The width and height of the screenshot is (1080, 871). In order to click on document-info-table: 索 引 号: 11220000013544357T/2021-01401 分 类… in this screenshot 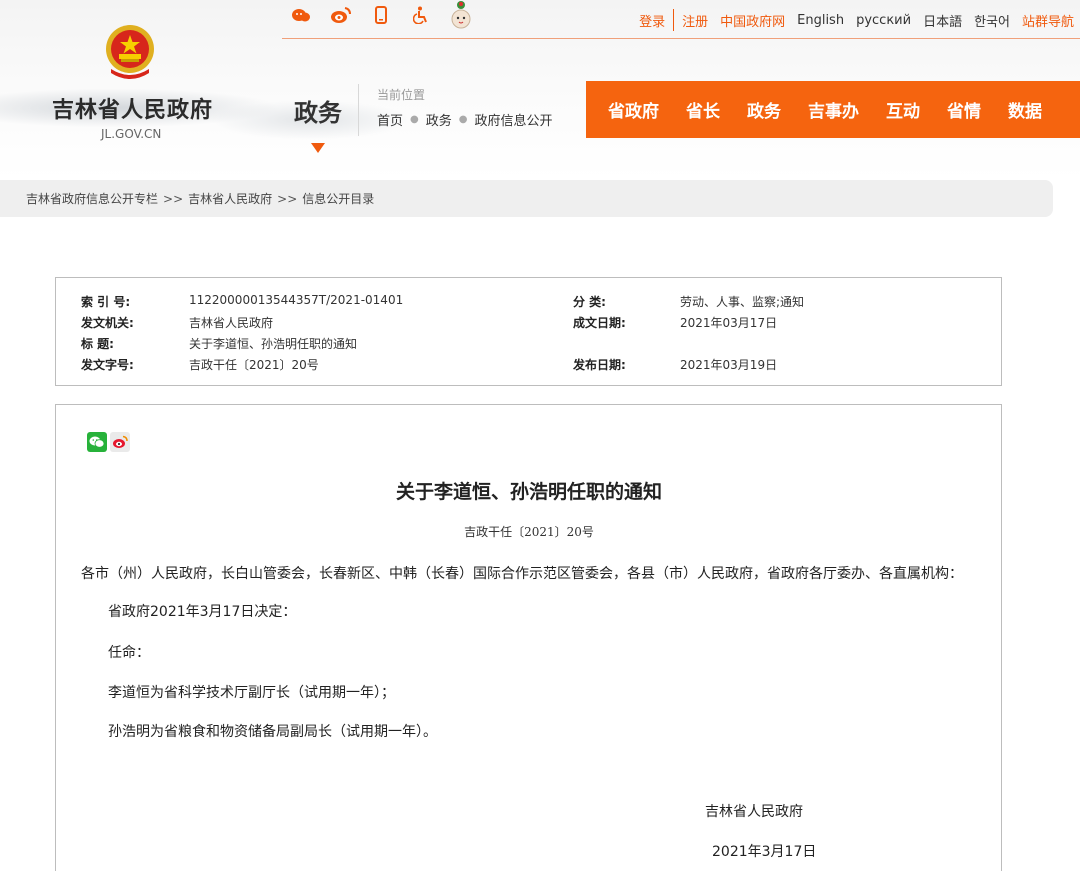, I will do `click(528, 331)`.